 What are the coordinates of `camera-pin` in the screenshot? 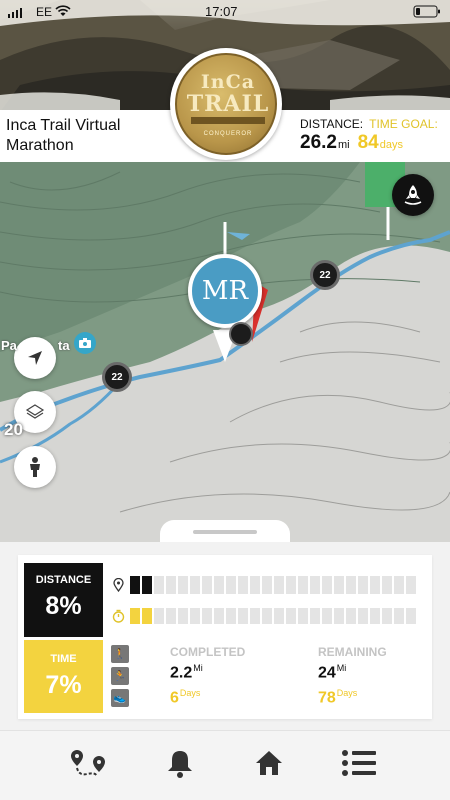 It's located at (85, 343).